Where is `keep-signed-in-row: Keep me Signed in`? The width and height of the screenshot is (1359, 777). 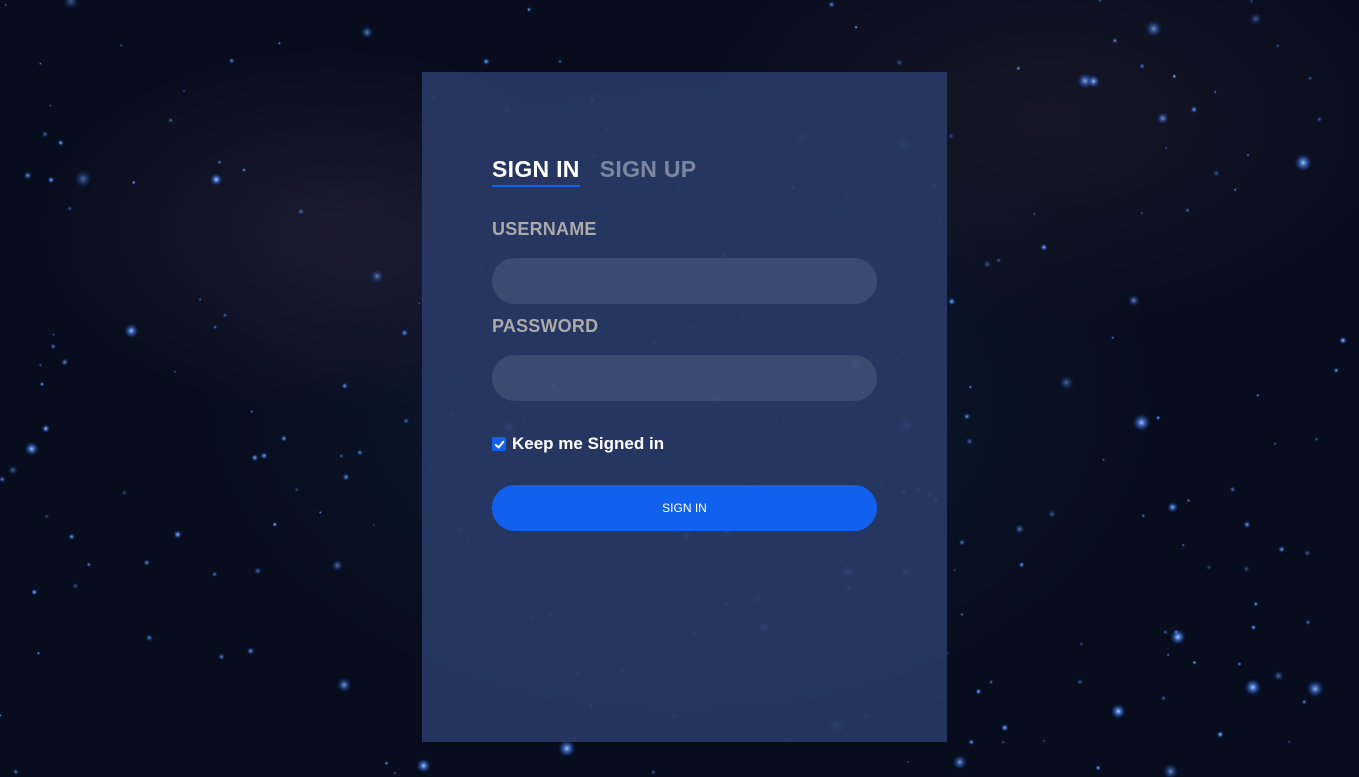 keep-signed-in-row: Keep me Signed in is located at coordinates (578, 444).